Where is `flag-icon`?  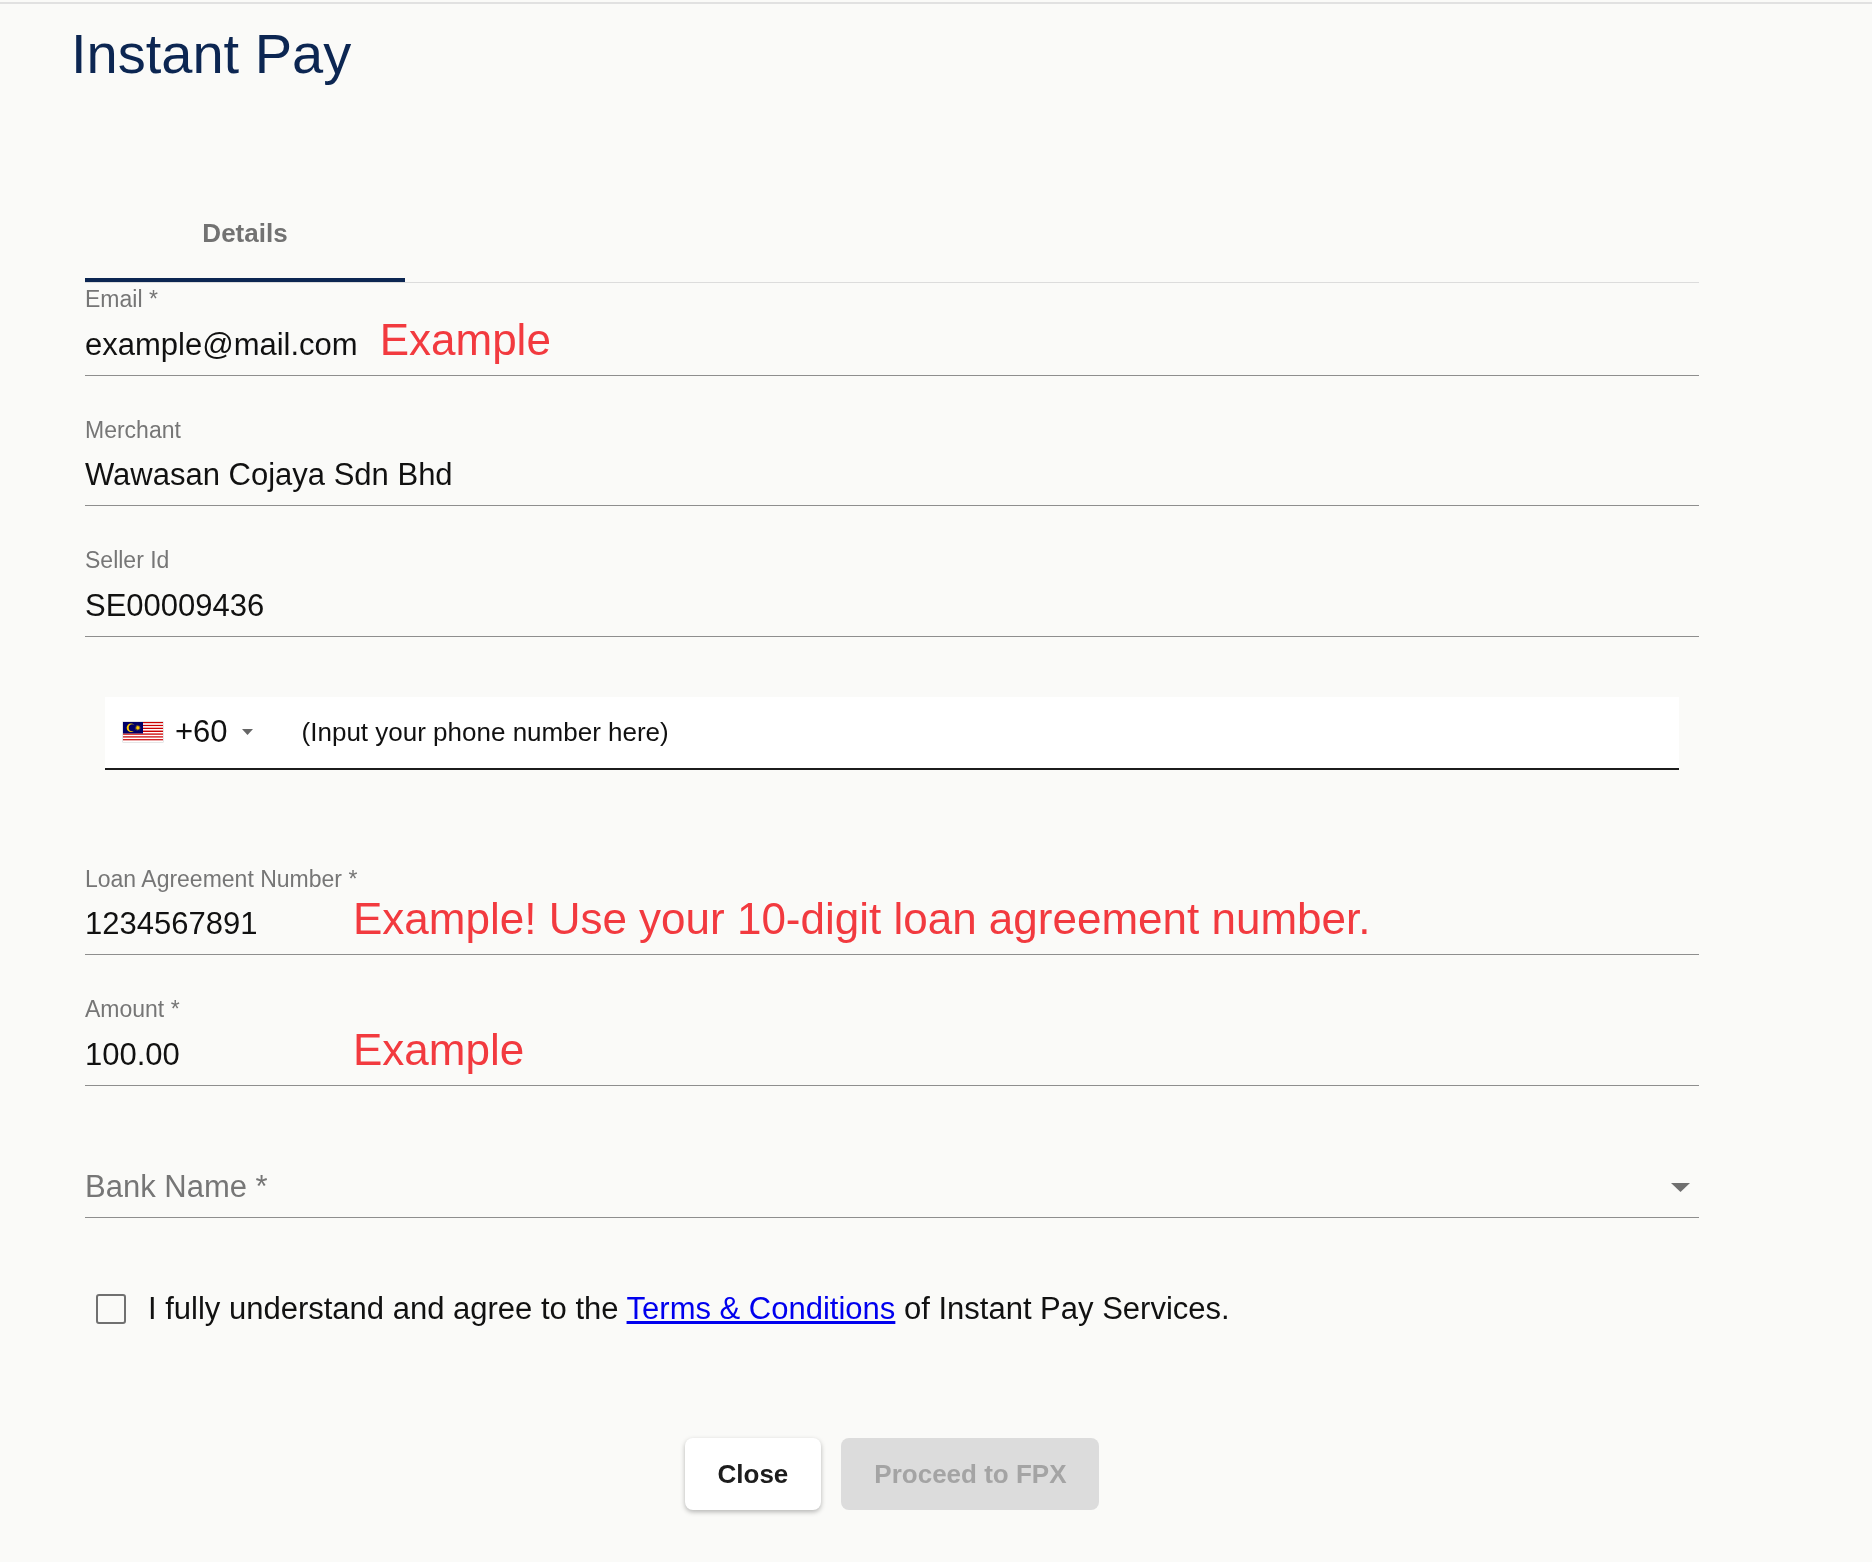
flag-icon is located at coordinates (143, 732).